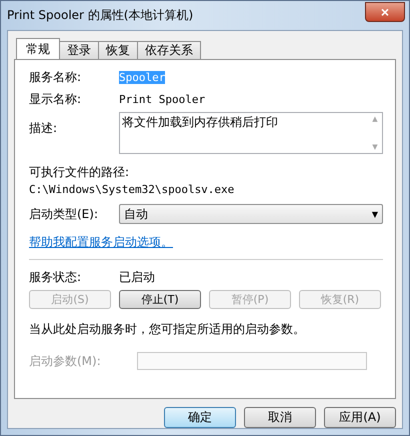 This screenshot has width=410, height=436. What do you see at coordinates (43, 128) in the screenshot?
I see `field-label: 描述:` at bounding box center [43, 128].